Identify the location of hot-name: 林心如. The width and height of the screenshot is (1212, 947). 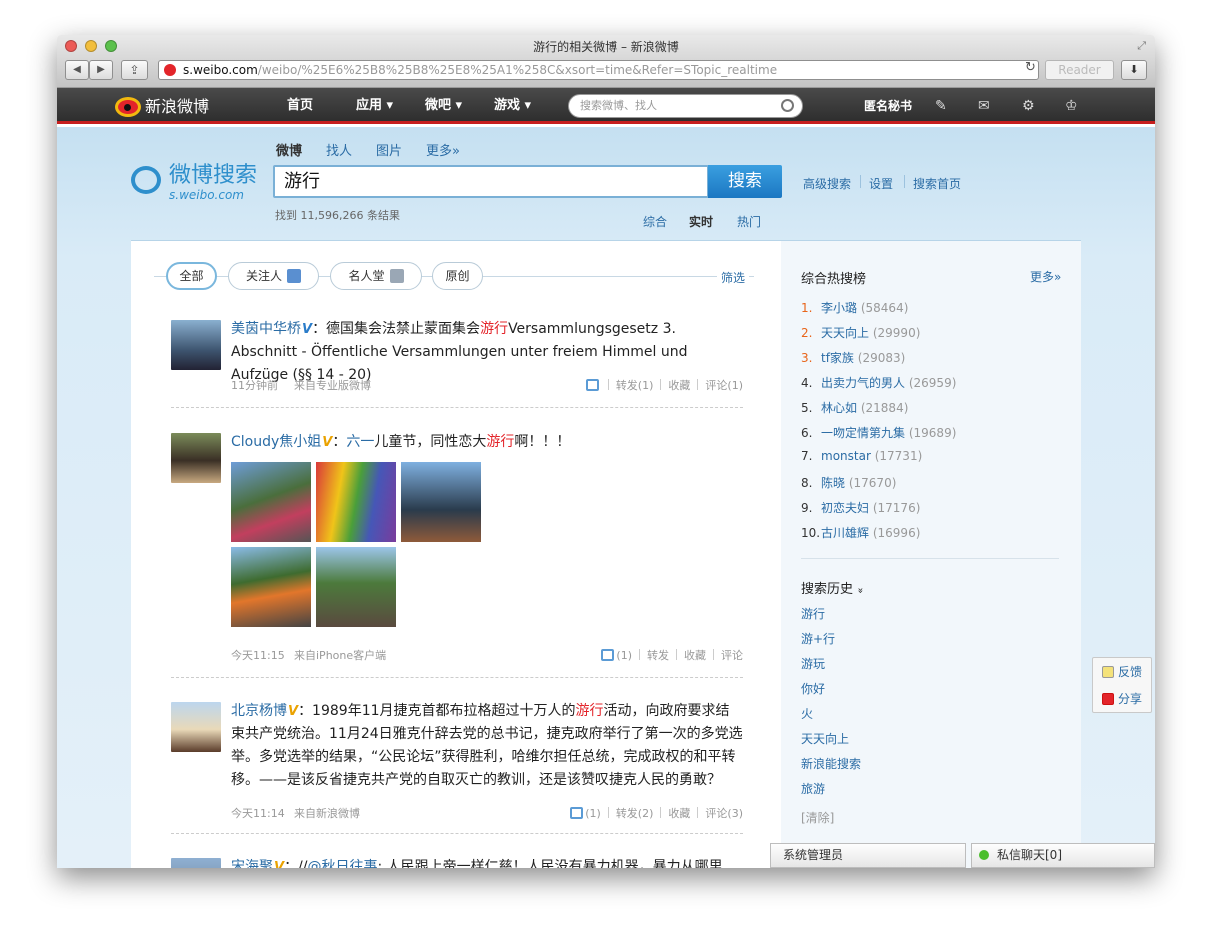
(839, 408).